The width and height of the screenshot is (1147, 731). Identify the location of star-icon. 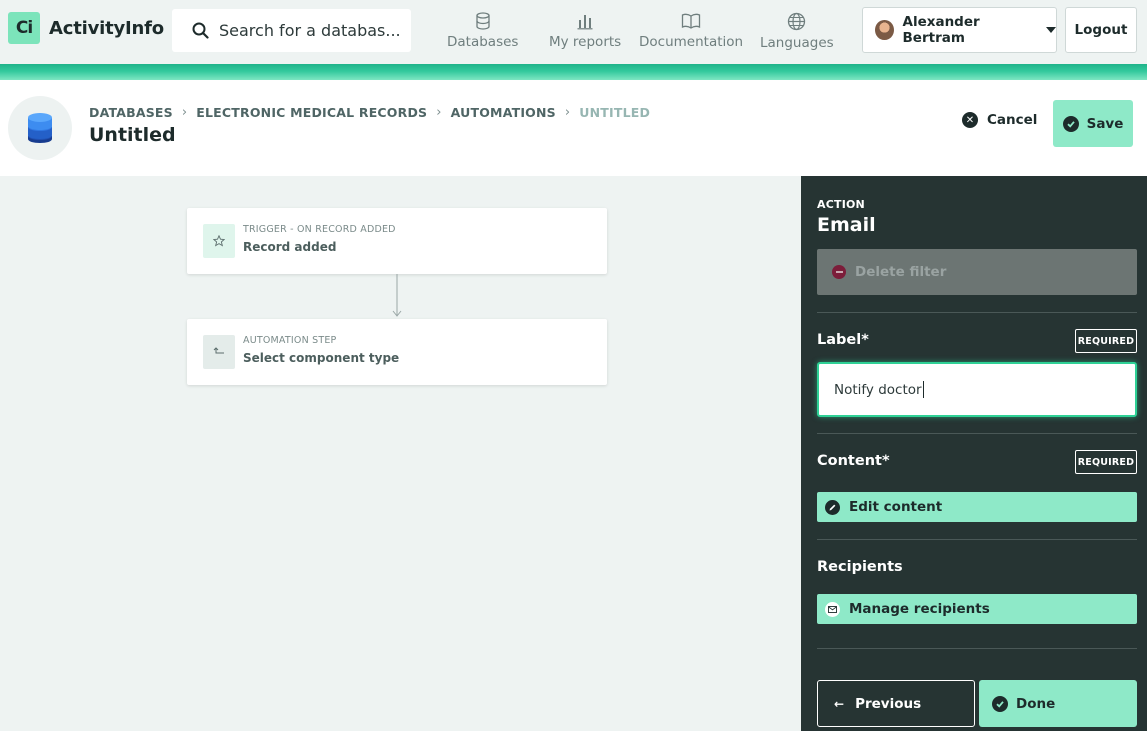
(219, 241).